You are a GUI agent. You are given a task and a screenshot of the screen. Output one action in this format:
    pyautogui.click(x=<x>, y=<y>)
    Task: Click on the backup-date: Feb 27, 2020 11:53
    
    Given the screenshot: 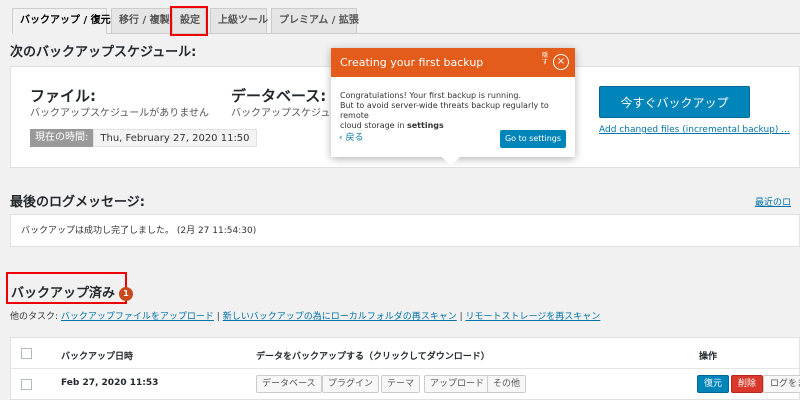 What is the action you would take?
    pyautogui.click(x=110, y=383)
    